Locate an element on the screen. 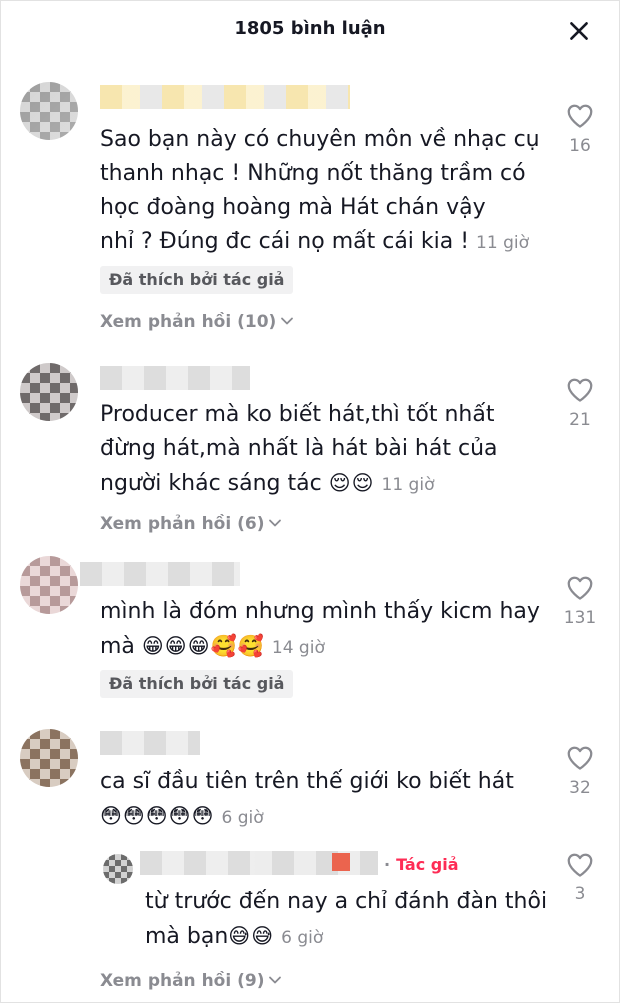 The height and width of the screenshot is (1003, 620). view-replies-button: Xem phản hồi (10) is located at coordinates (197, 322).